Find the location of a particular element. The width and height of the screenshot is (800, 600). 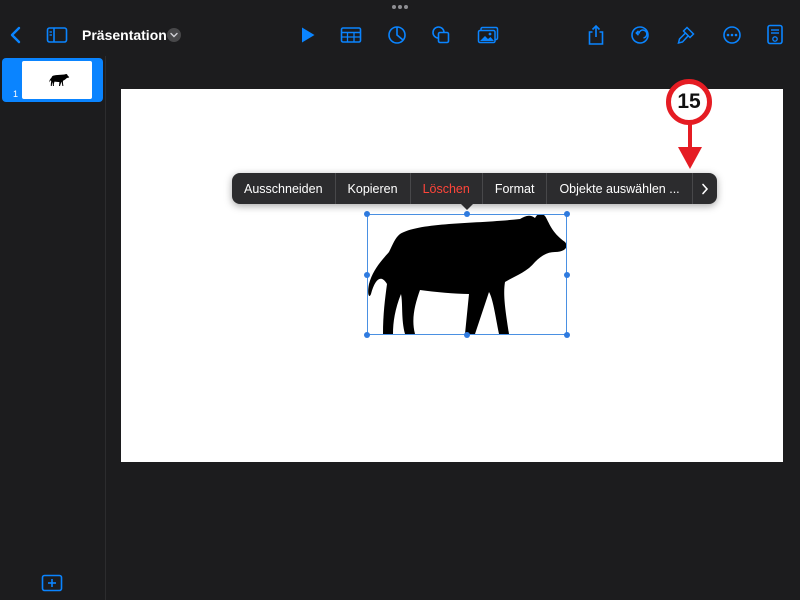

sidebar-icon is located at coordinates (57, 35).